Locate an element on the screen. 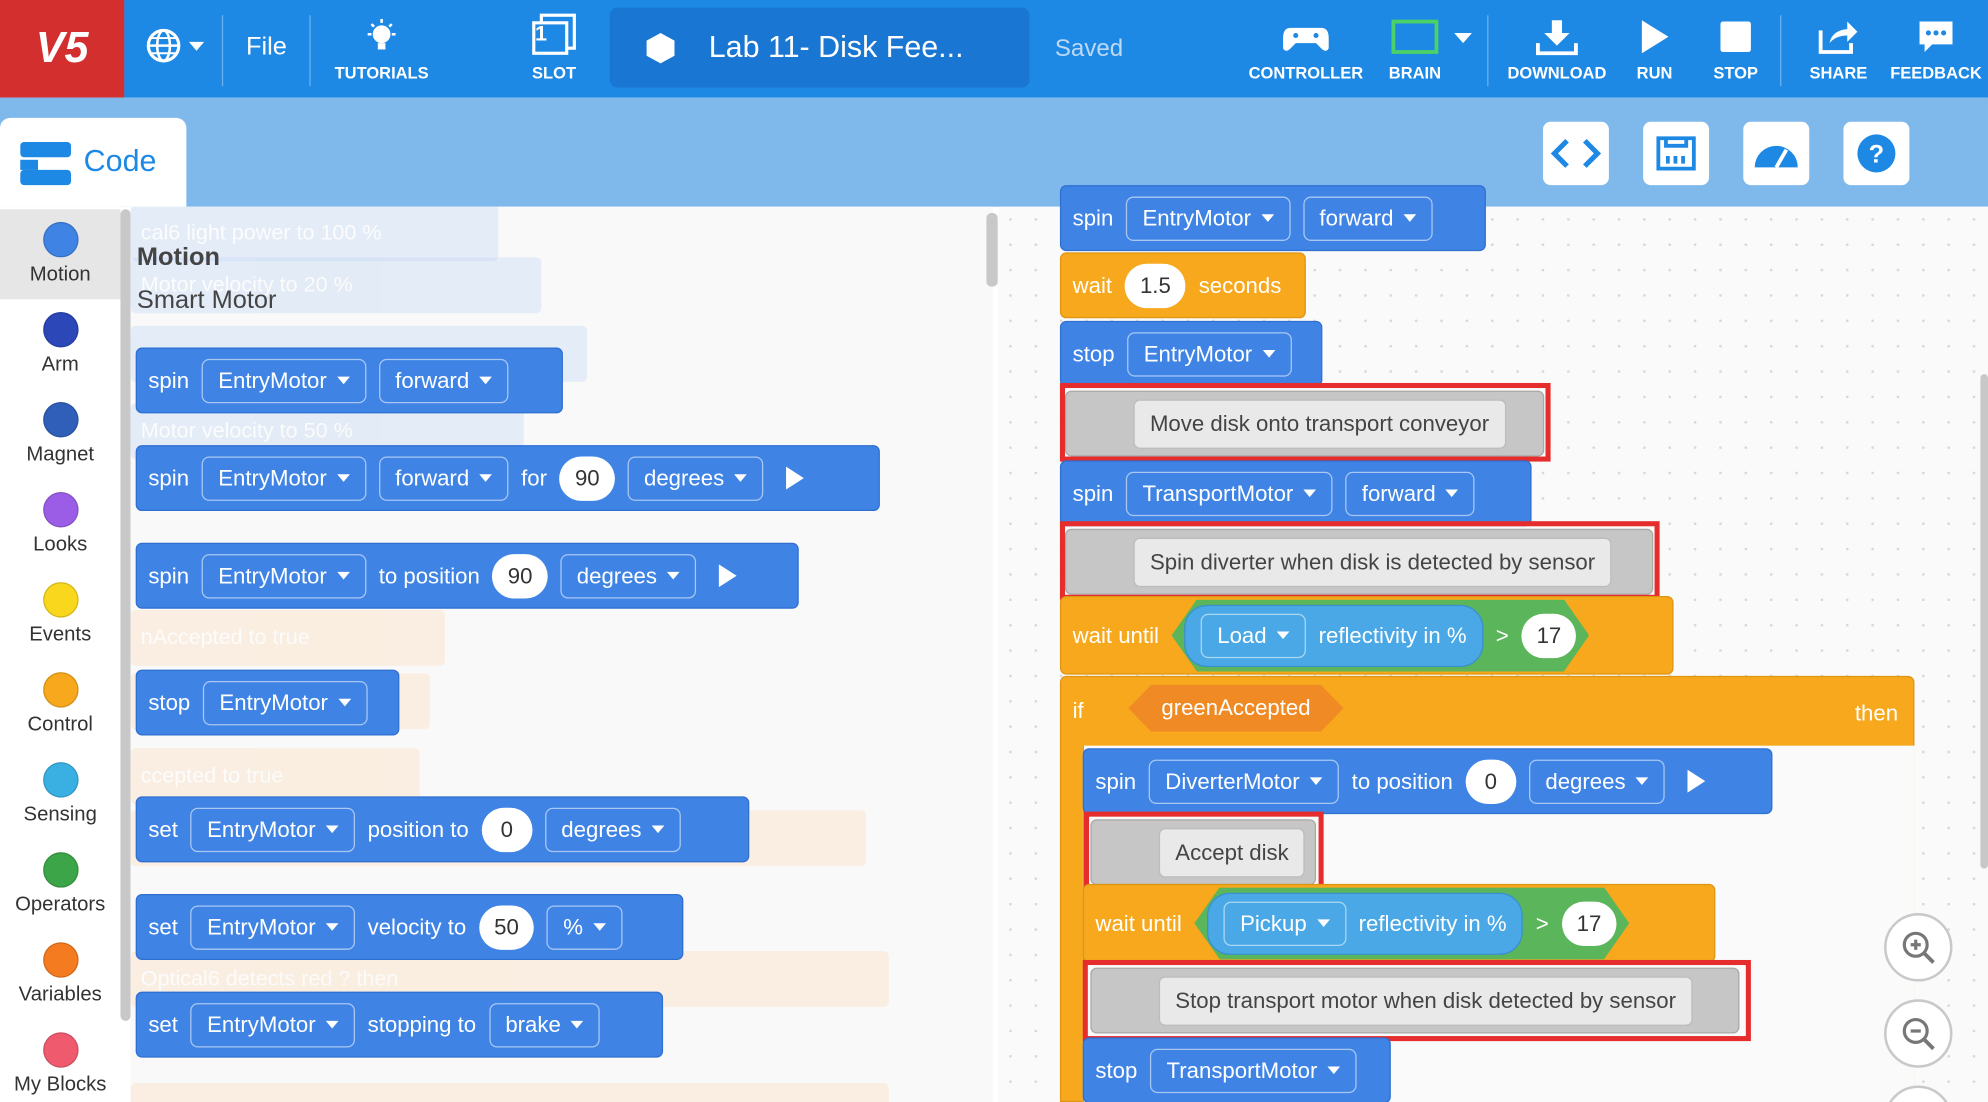 The image size is (1988, 1102). comparison-operator: Load reflectivity in % > 17 is located at coordinates (1381, 635).